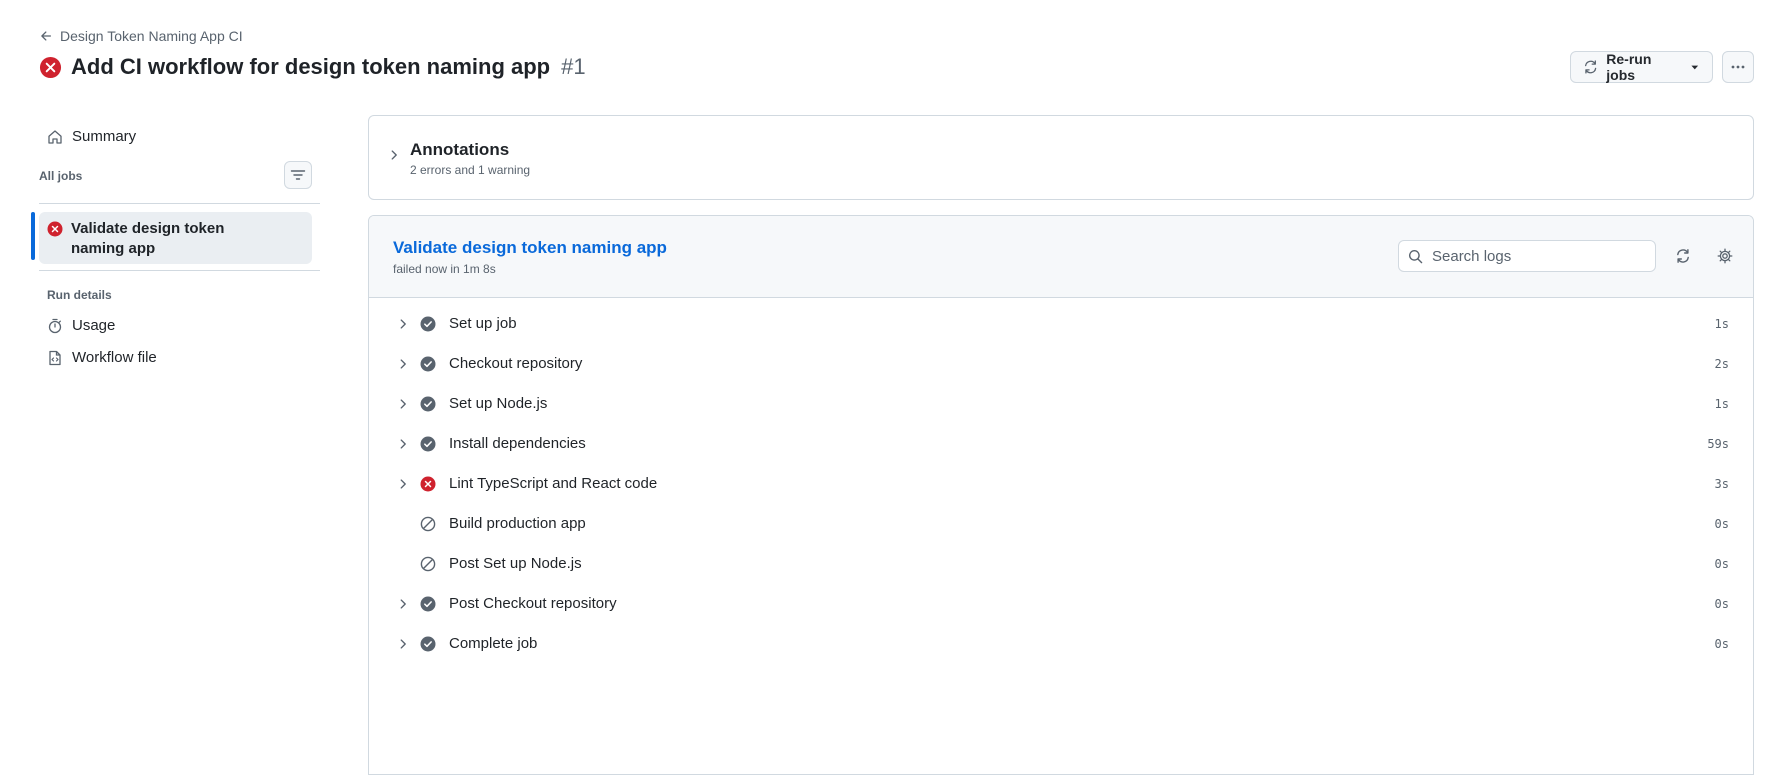  What do you see at coordinates (1415, 256) in the screenshot?
I see `search-icon` at bounding box center [1415, 256].